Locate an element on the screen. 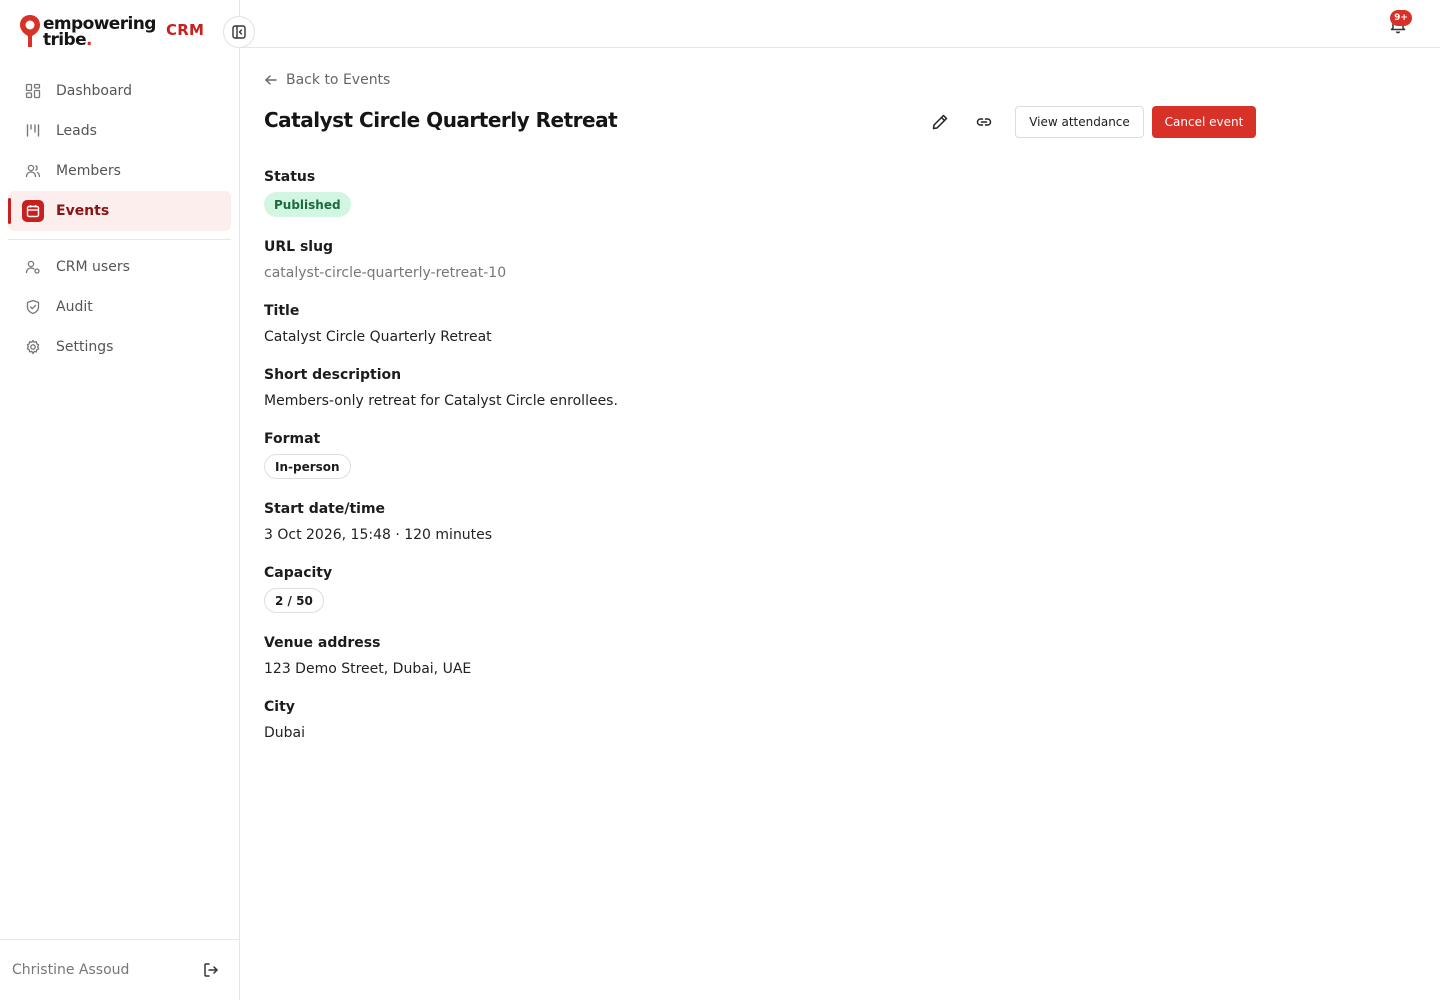  dashboard-icon is located at coordinates (33, 91).